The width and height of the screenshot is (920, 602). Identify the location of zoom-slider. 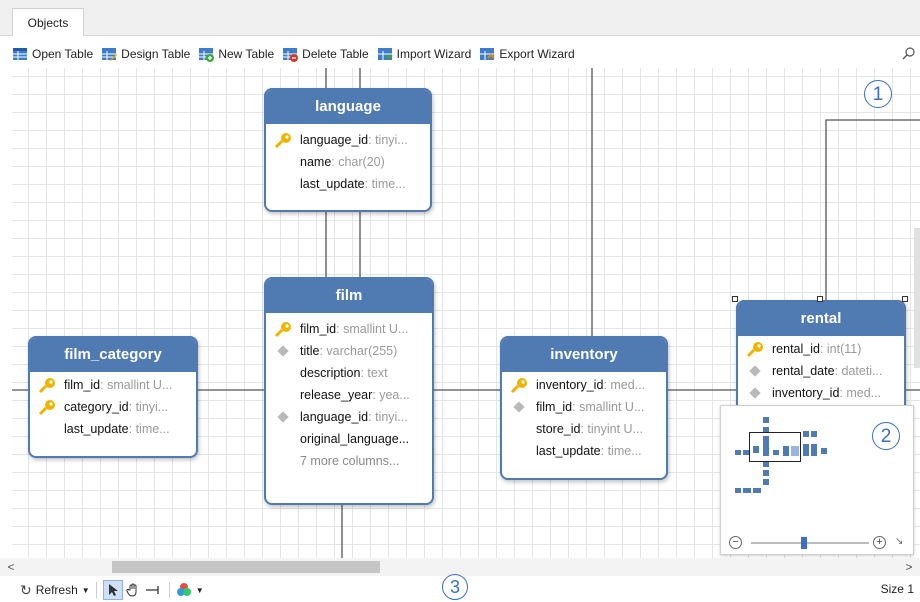
(810, 543).